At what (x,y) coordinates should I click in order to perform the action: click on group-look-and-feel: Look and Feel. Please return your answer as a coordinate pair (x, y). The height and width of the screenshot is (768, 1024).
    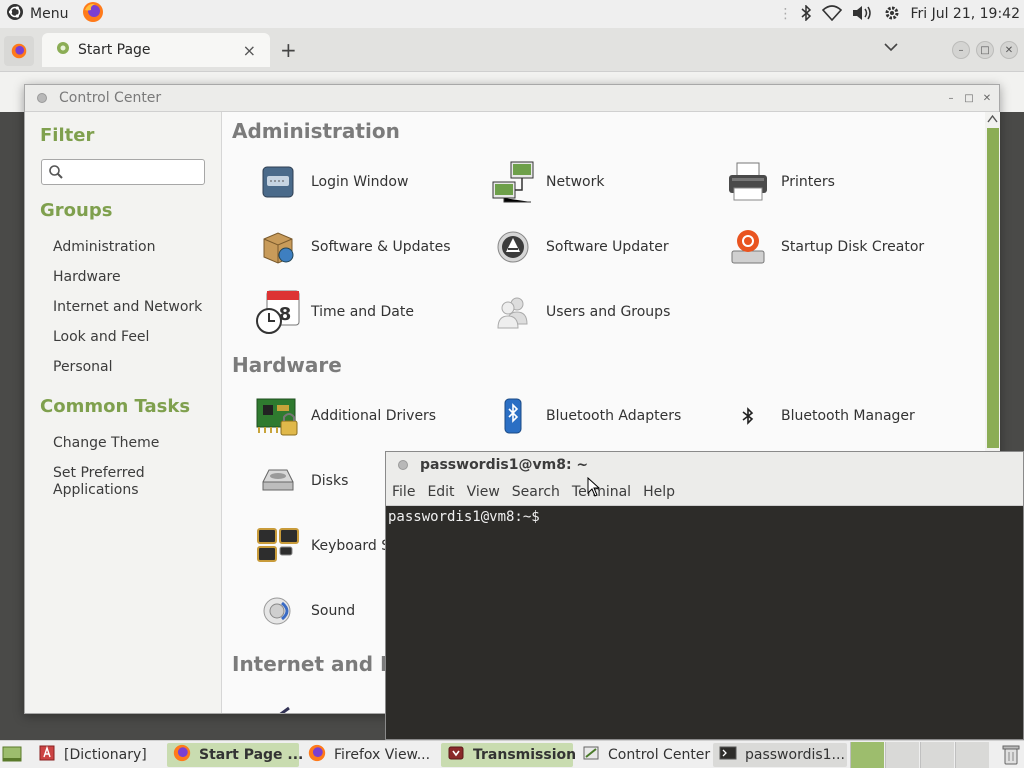
    Looking at the image, I should click on (133, 337).